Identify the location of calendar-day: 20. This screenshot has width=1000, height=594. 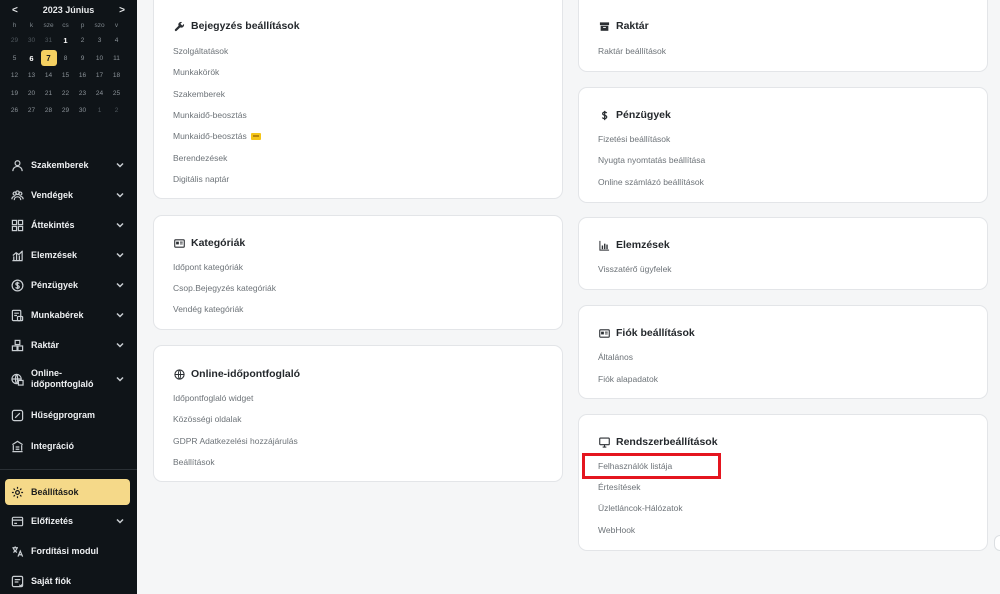
(31, 94).